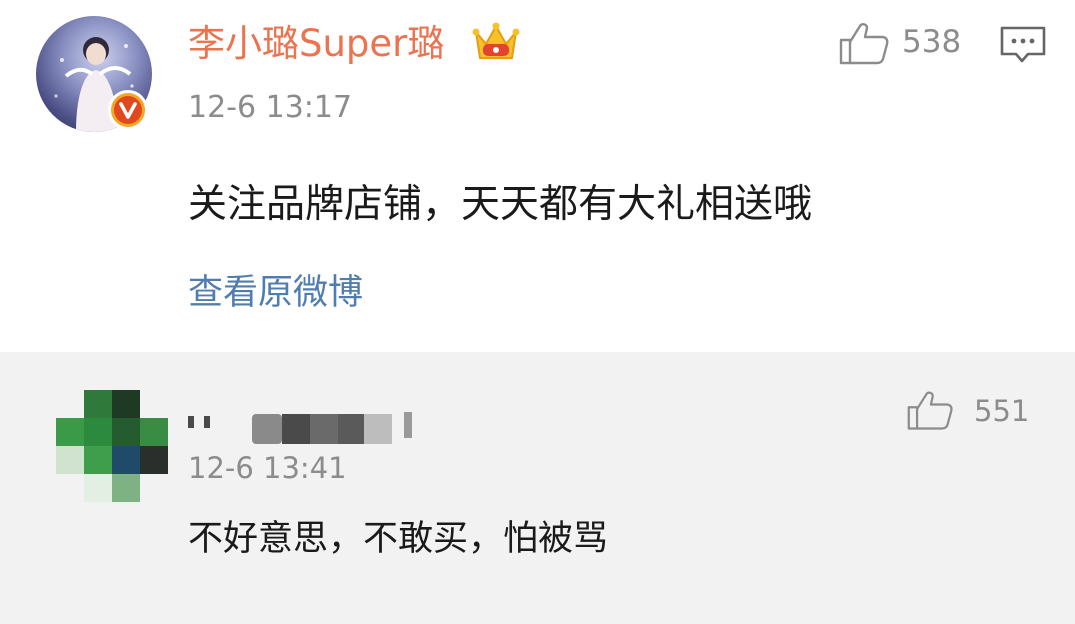  What do you see at coordinates (496, 40) in the screenshot?
I see `crown-icon` at bounding box center [496, 40].